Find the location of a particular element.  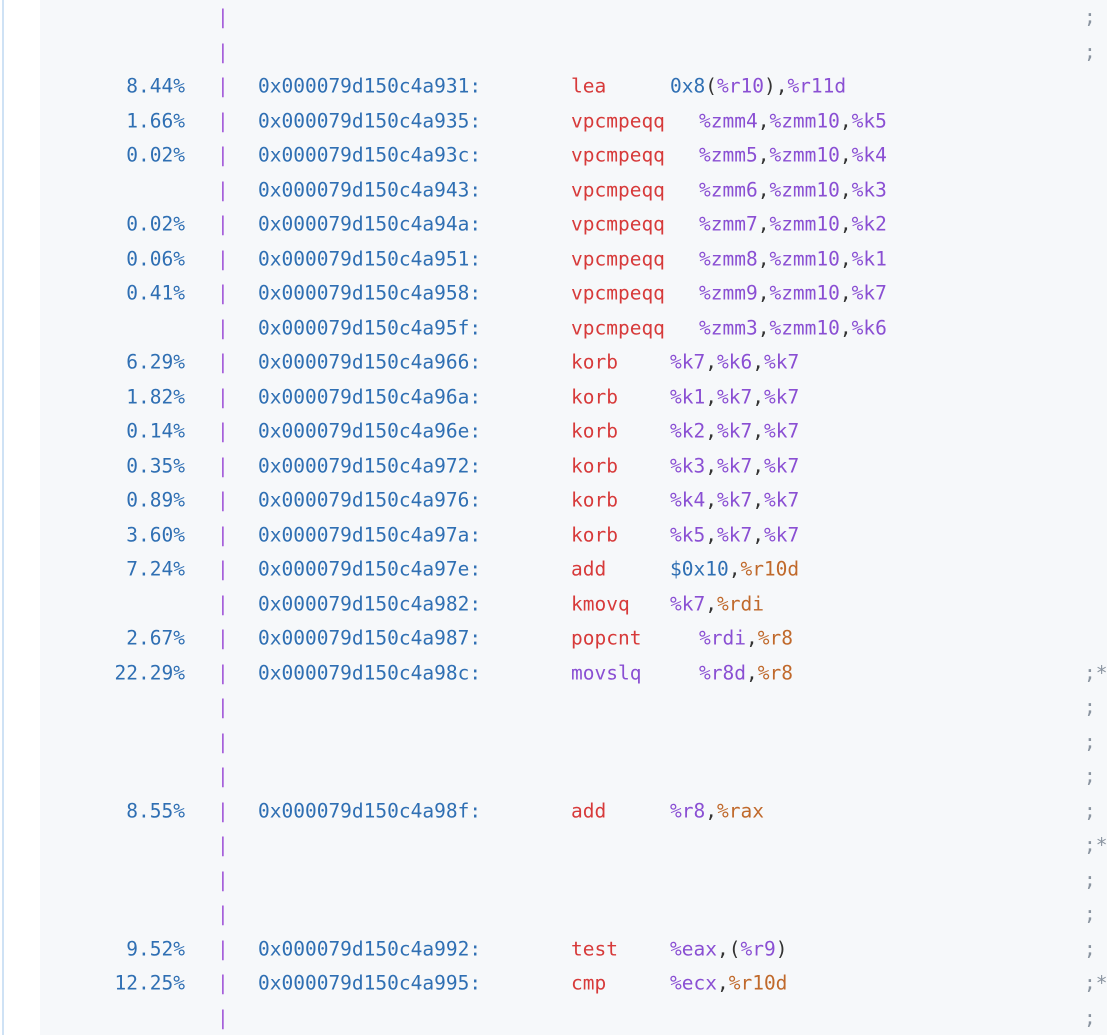

instruction-operands: %zmm3,%zmm10,%k6 is located at coordinates (793, 327).